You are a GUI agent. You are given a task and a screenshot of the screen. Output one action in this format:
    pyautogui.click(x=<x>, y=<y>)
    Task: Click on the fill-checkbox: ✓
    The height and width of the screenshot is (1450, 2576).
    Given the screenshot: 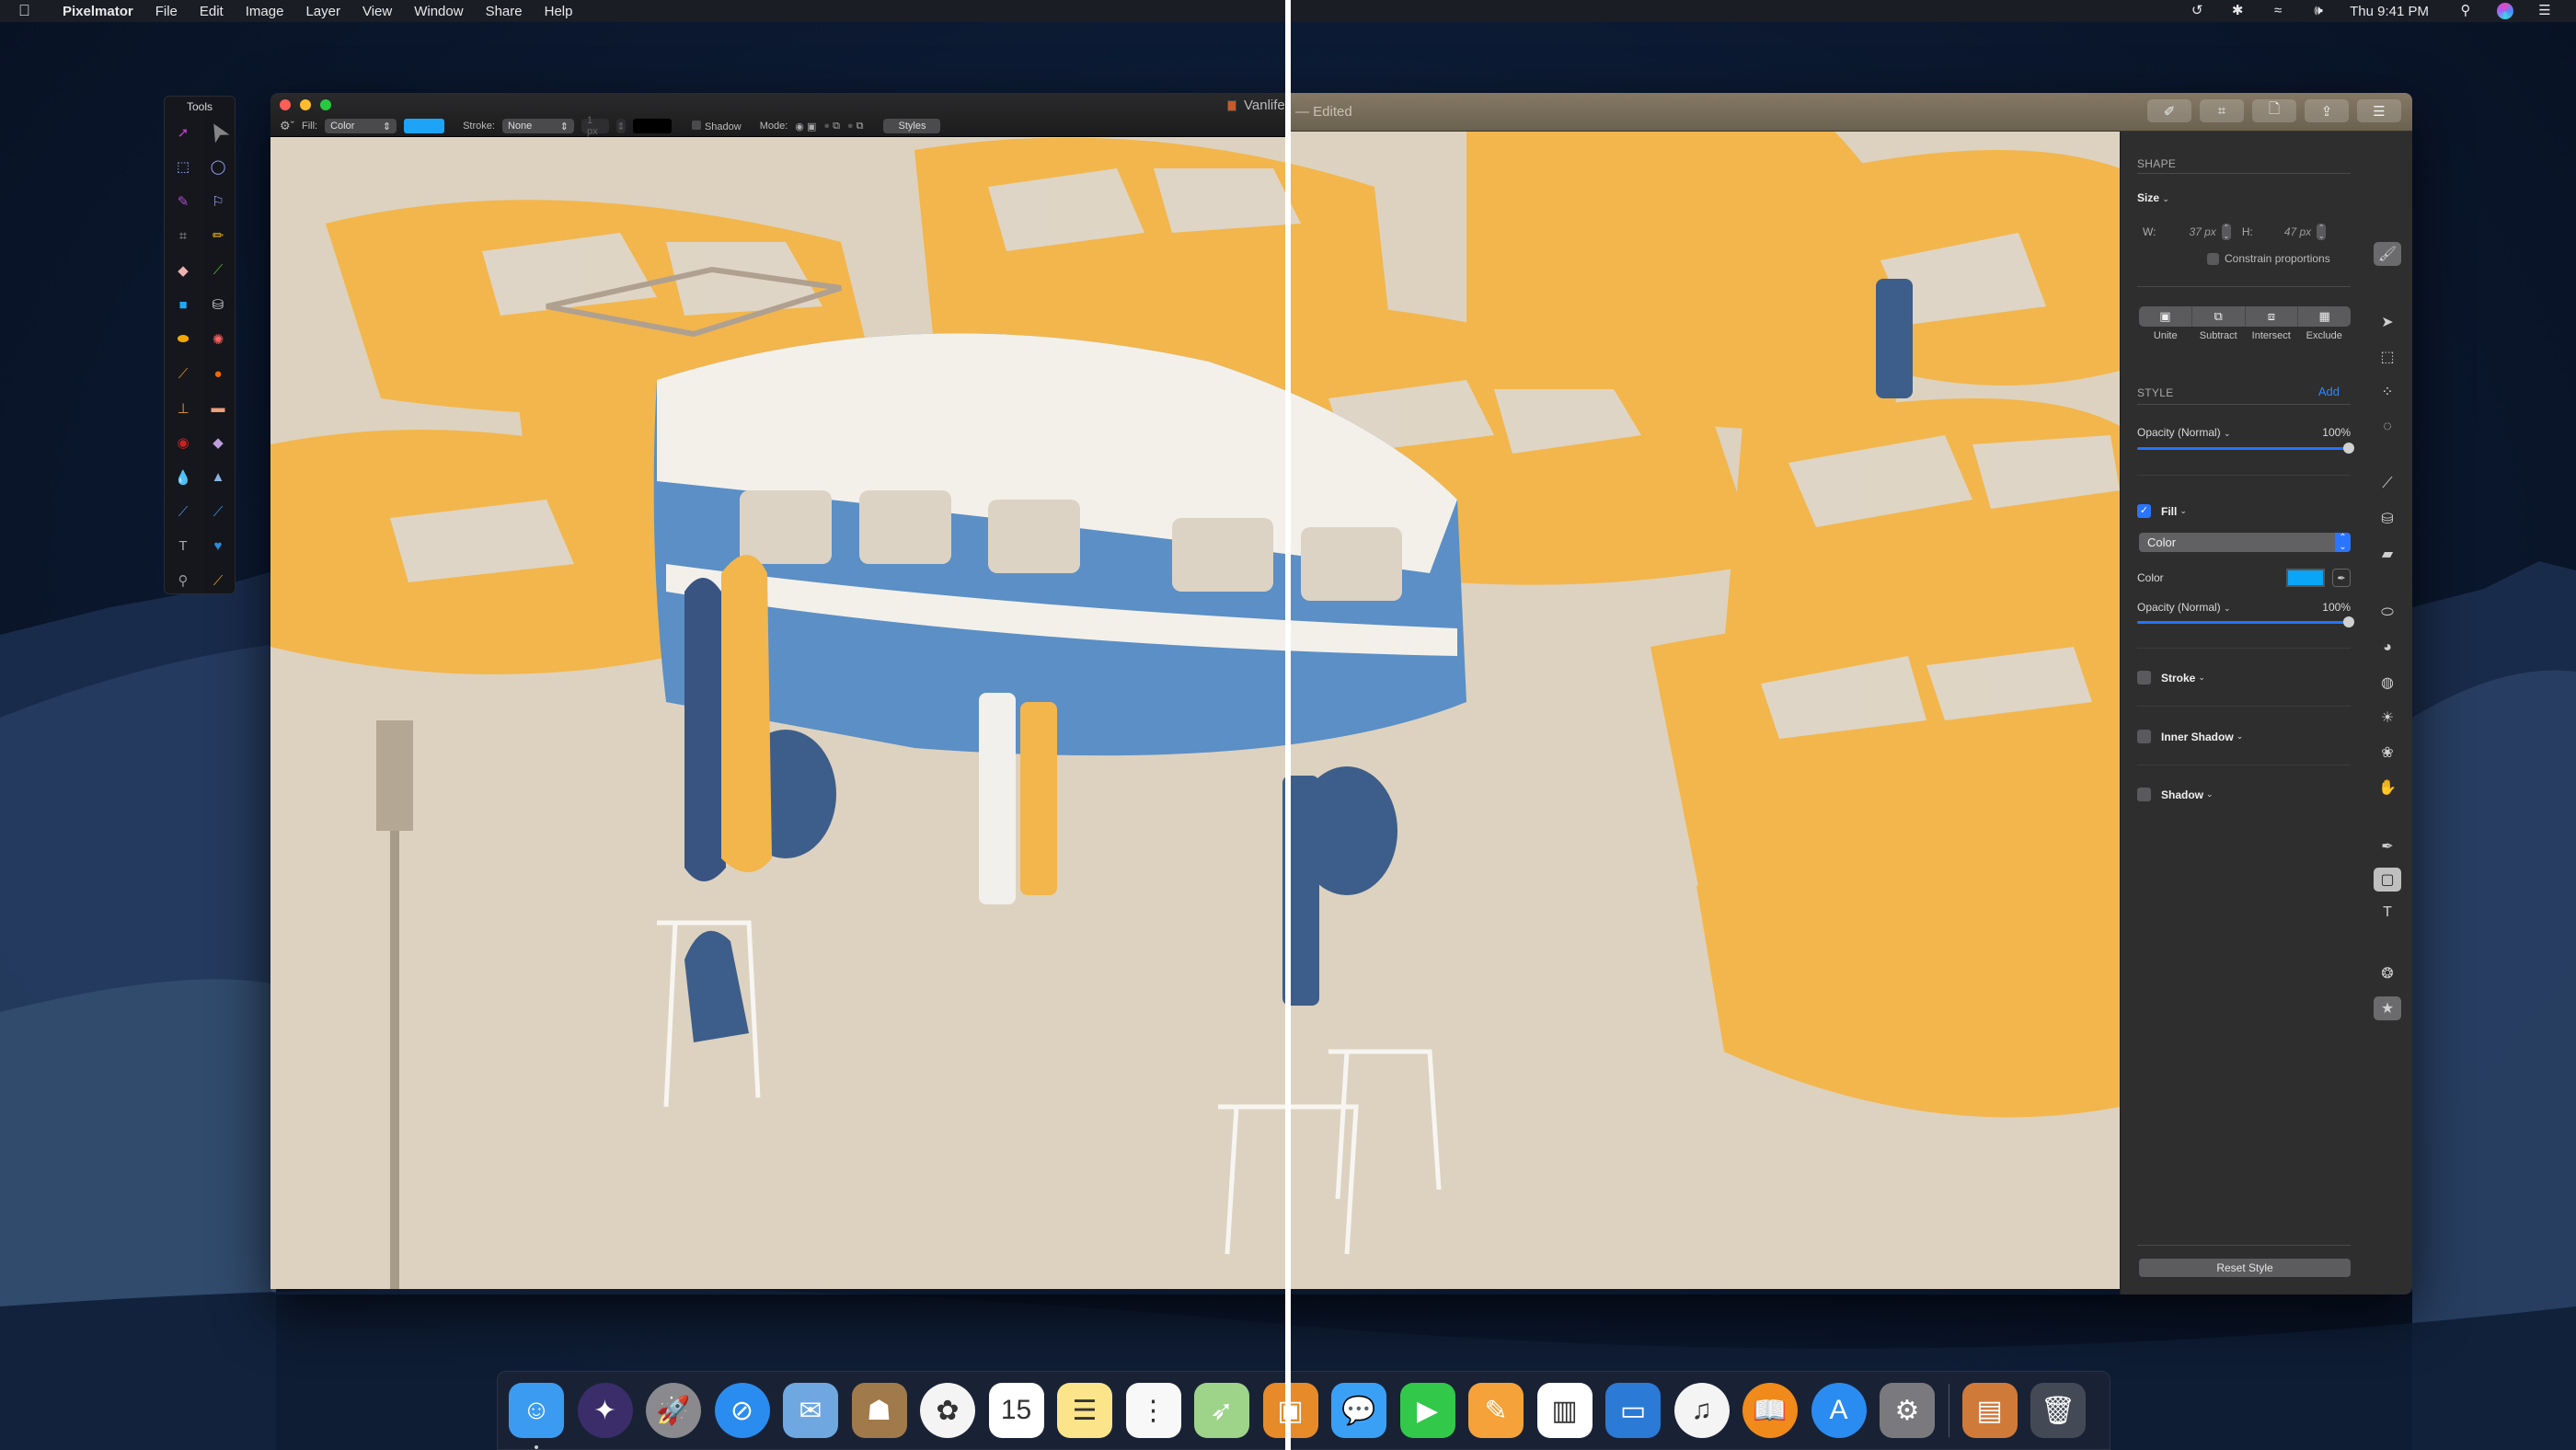 What is the action you would take?
    pyautogui.click(x=2144, y=511)
    